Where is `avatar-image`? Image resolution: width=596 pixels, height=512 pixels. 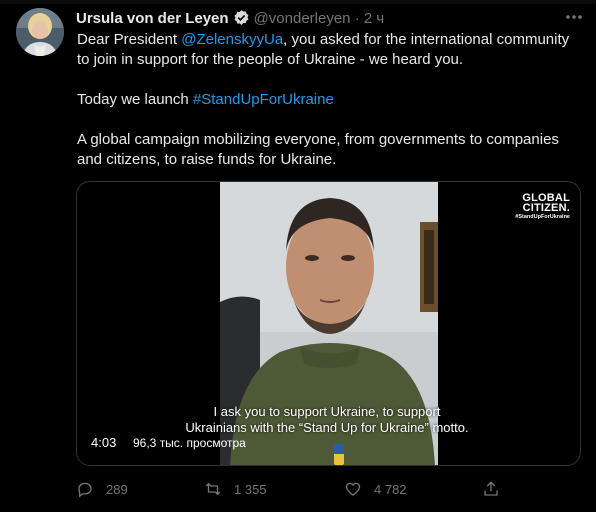 avatar-image is located at coordinates (40, 32).